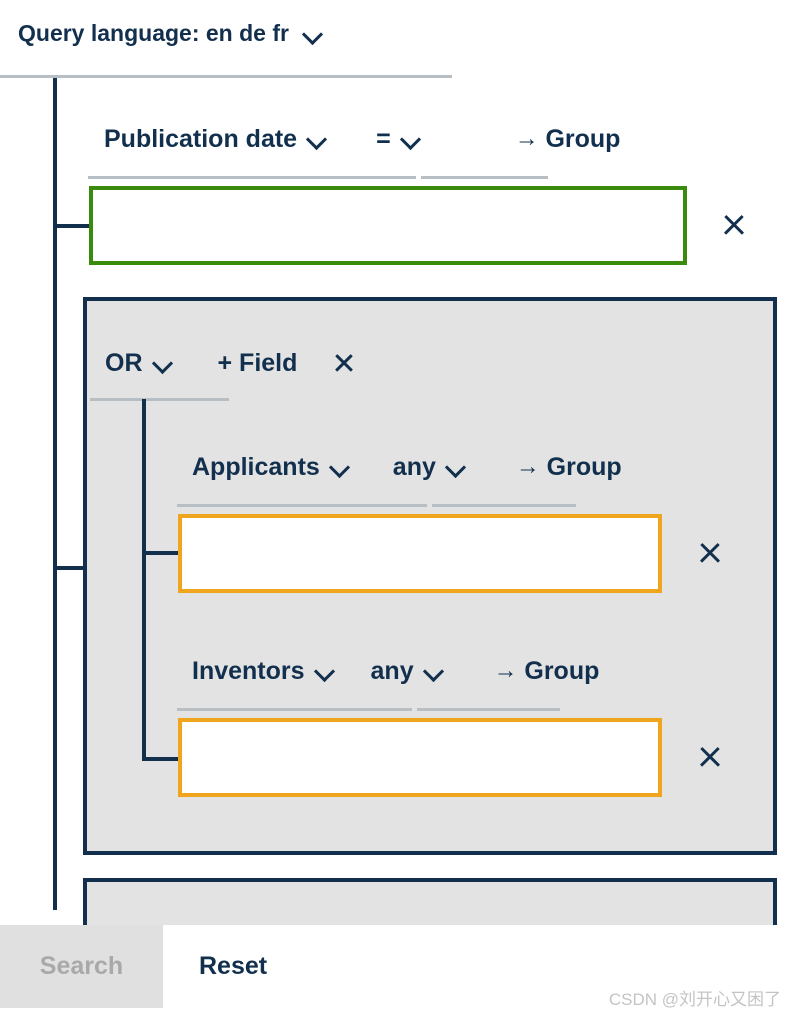 The width and height of the screenshot is (789, 1017). I want to click on convert-to-group-link-applicants: → Group, so click(569, 467).